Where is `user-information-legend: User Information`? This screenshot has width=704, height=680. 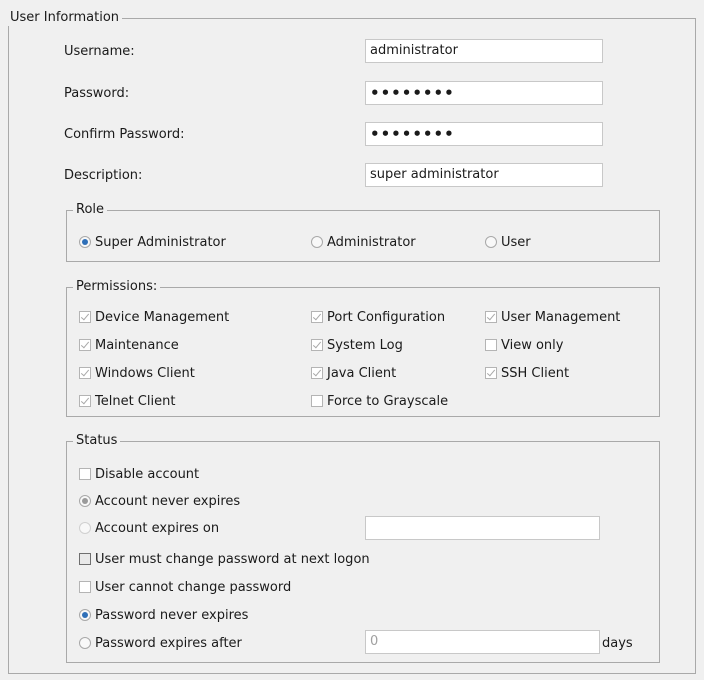 user-information-legend: User Information is located at coordinates (65, 18).